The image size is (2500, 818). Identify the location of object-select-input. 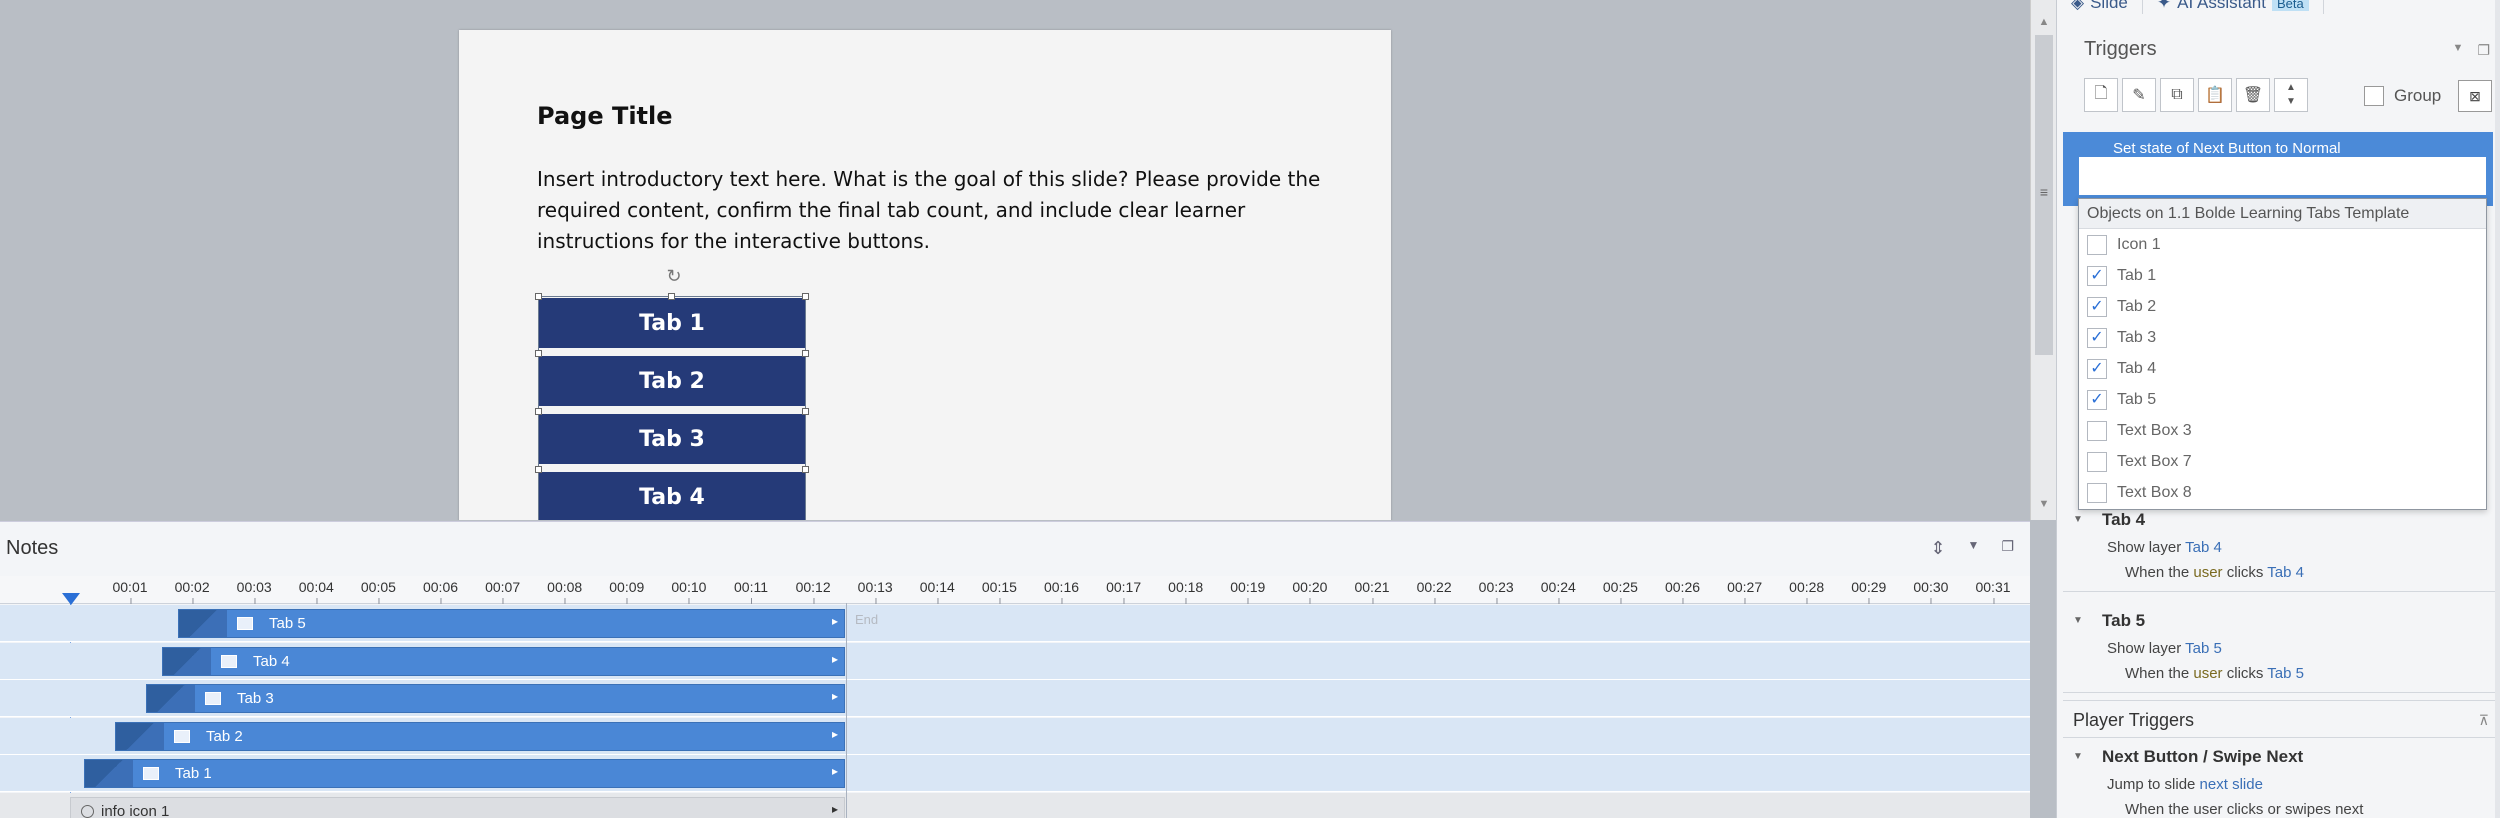
(2282, 176).